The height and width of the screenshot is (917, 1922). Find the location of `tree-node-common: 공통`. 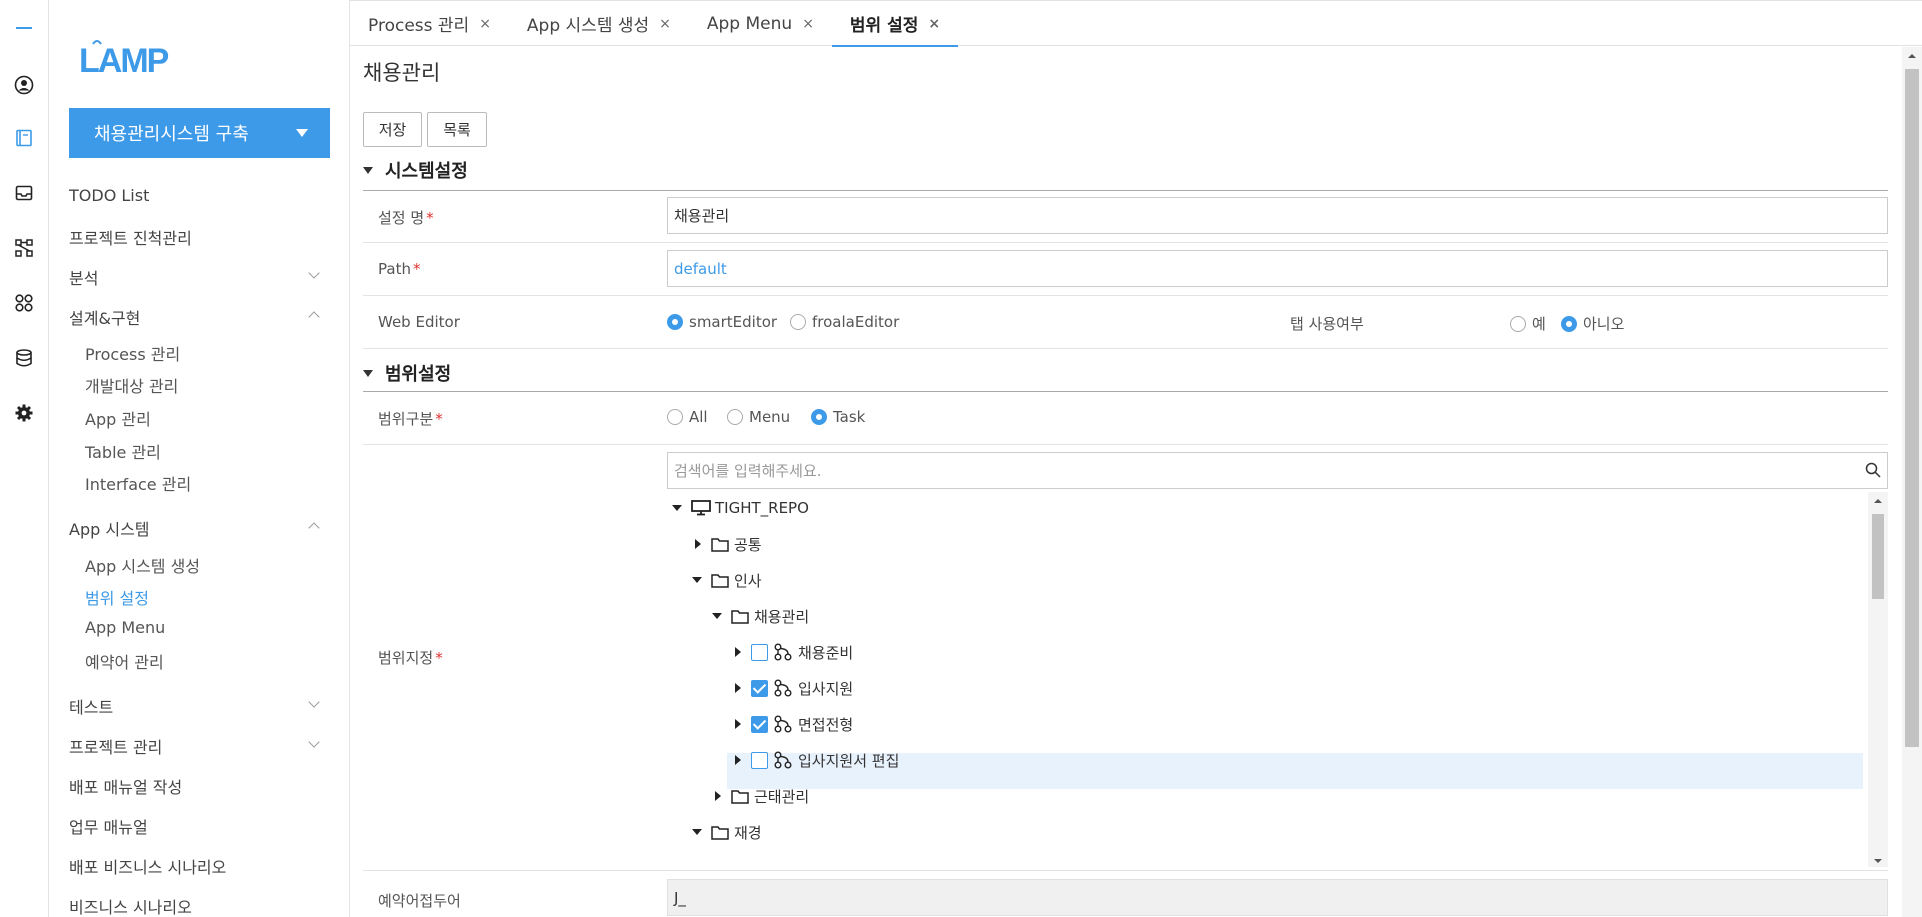

tree-node-common: 공통 is located at coordinates (726, 544).